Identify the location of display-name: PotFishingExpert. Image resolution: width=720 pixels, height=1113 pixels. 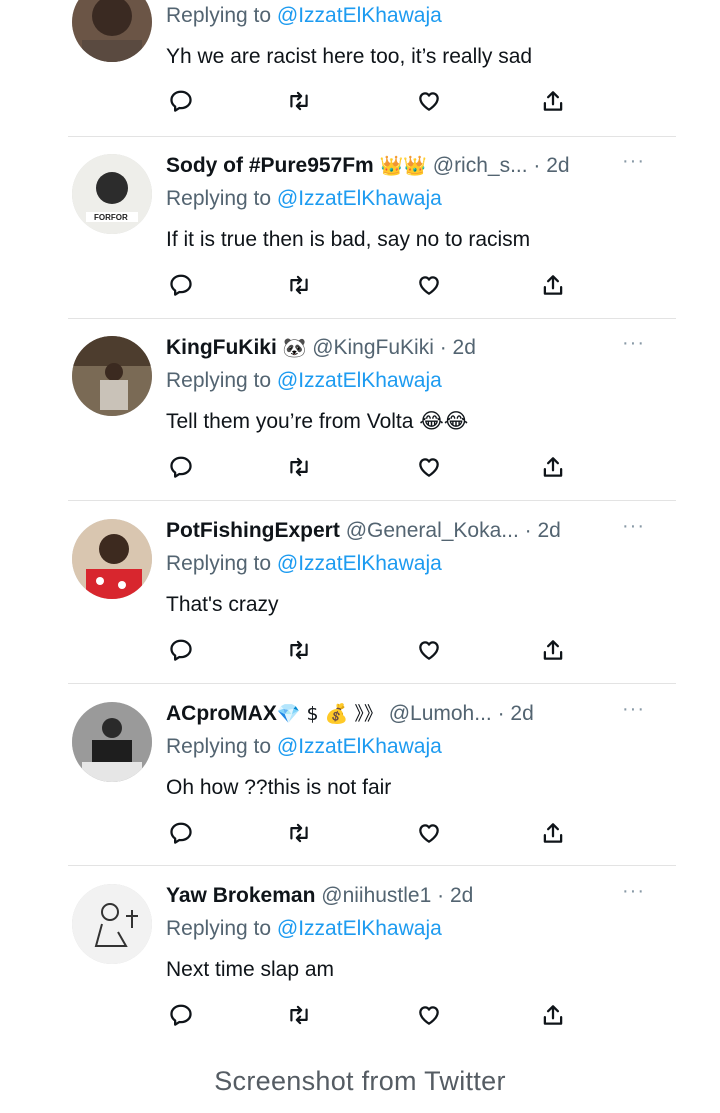
(253, 530).